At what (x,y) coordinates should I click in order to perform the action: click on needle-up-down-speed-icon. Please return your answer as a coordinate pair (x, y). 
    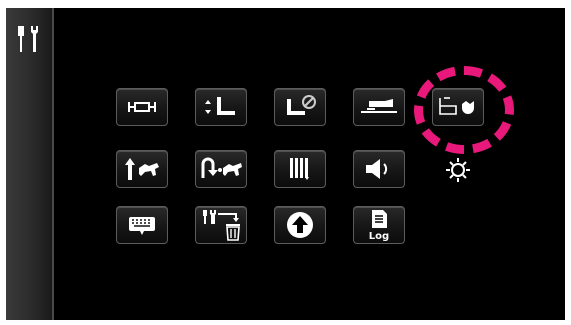
    Looking at the image, I should click on (221, 167).